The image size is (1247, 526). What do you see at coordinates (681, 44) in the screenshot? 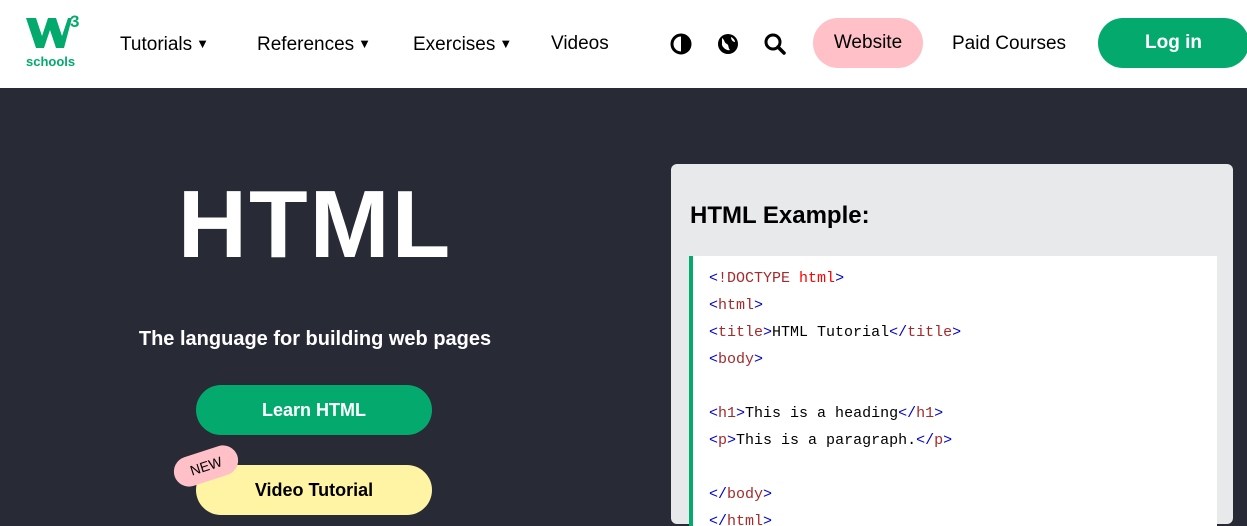
I see `contrast-icon` at bounding box center [681, 44].